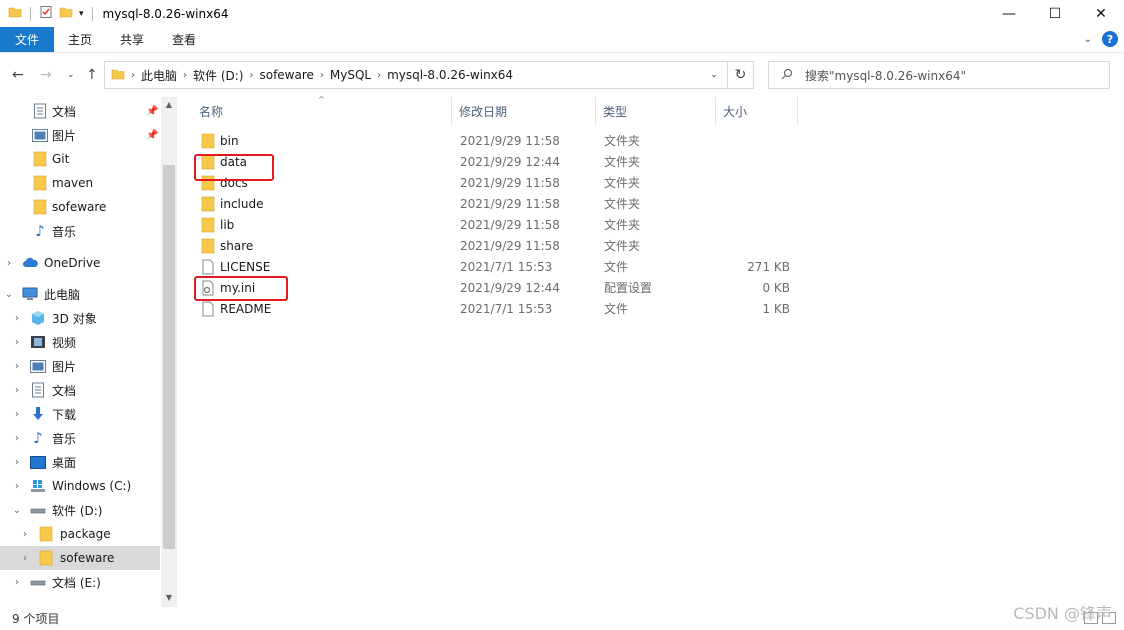 The width and height of the screenshot is (1124, 630). Describe the element at coordinates (80, 183) in the screenshot. I see `sidebar-item-maven: maven` at that location.